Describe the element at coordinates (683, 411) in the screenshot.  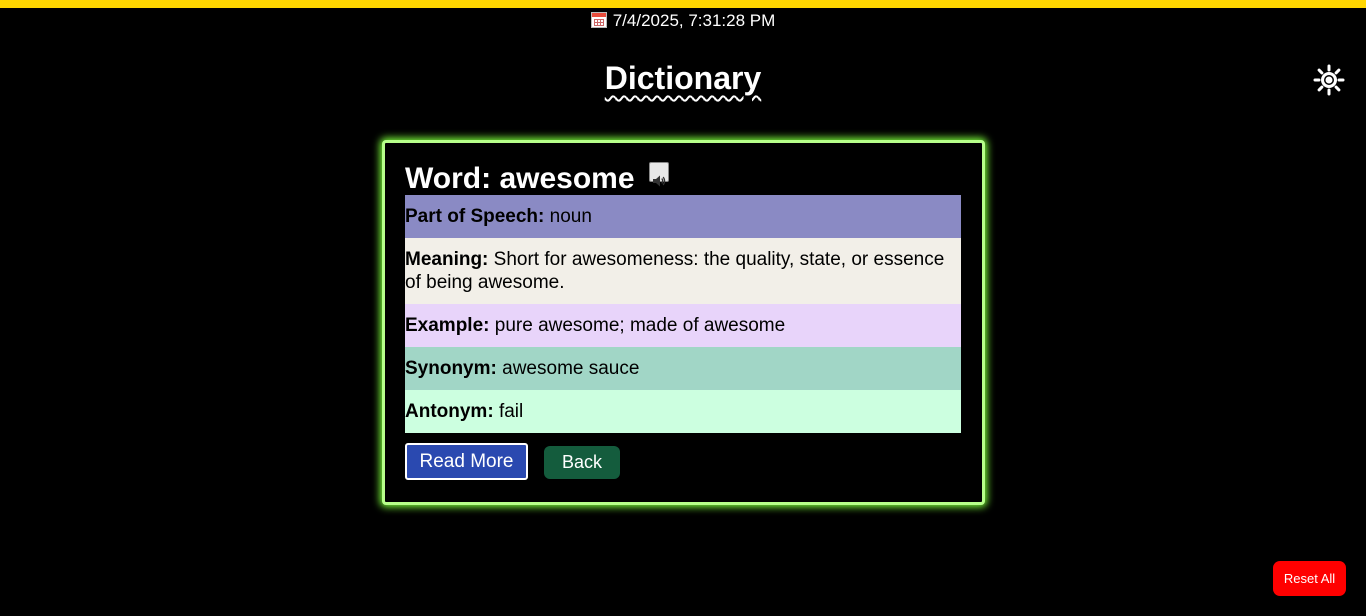
I see `antonym-row: Antonym: fail` at that location.